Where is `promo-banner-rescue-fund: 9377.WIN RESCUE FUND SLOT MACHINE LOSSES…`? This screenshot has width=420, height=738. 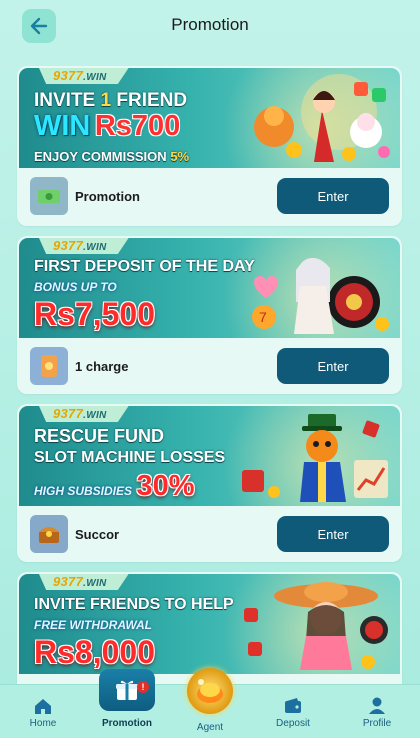 promo-banner-rescue-fund: 9377.WIN RESCUE FUND SLOT MACHINE LOSSES… is located at coordinates (209, 456).